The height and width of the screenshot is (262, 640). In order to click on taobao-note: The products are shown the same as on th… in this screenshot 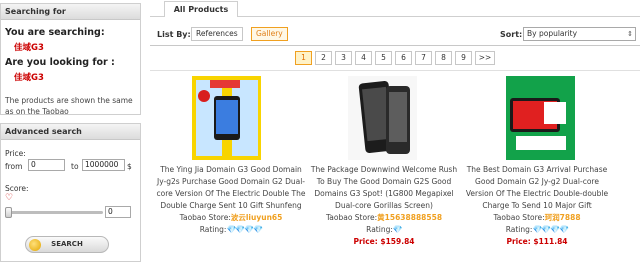, I will do `click(69, 106)`.